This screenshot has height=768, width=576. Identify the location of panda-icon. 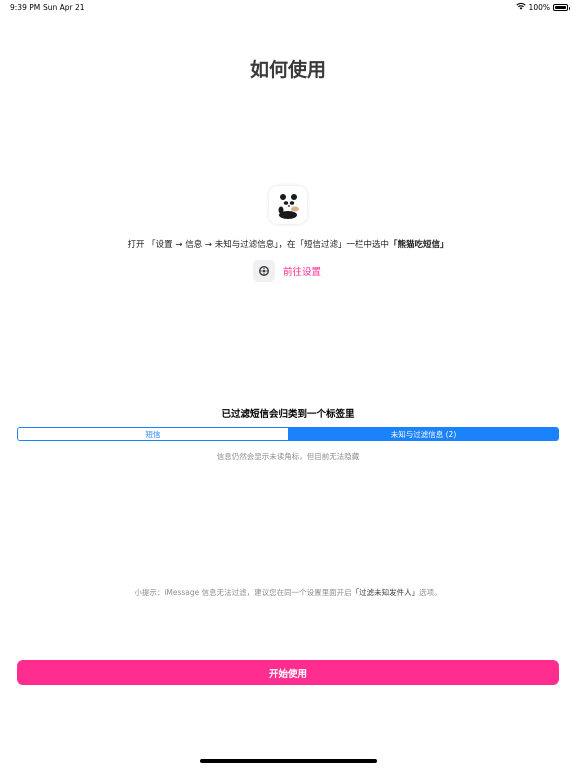
(288, 205).